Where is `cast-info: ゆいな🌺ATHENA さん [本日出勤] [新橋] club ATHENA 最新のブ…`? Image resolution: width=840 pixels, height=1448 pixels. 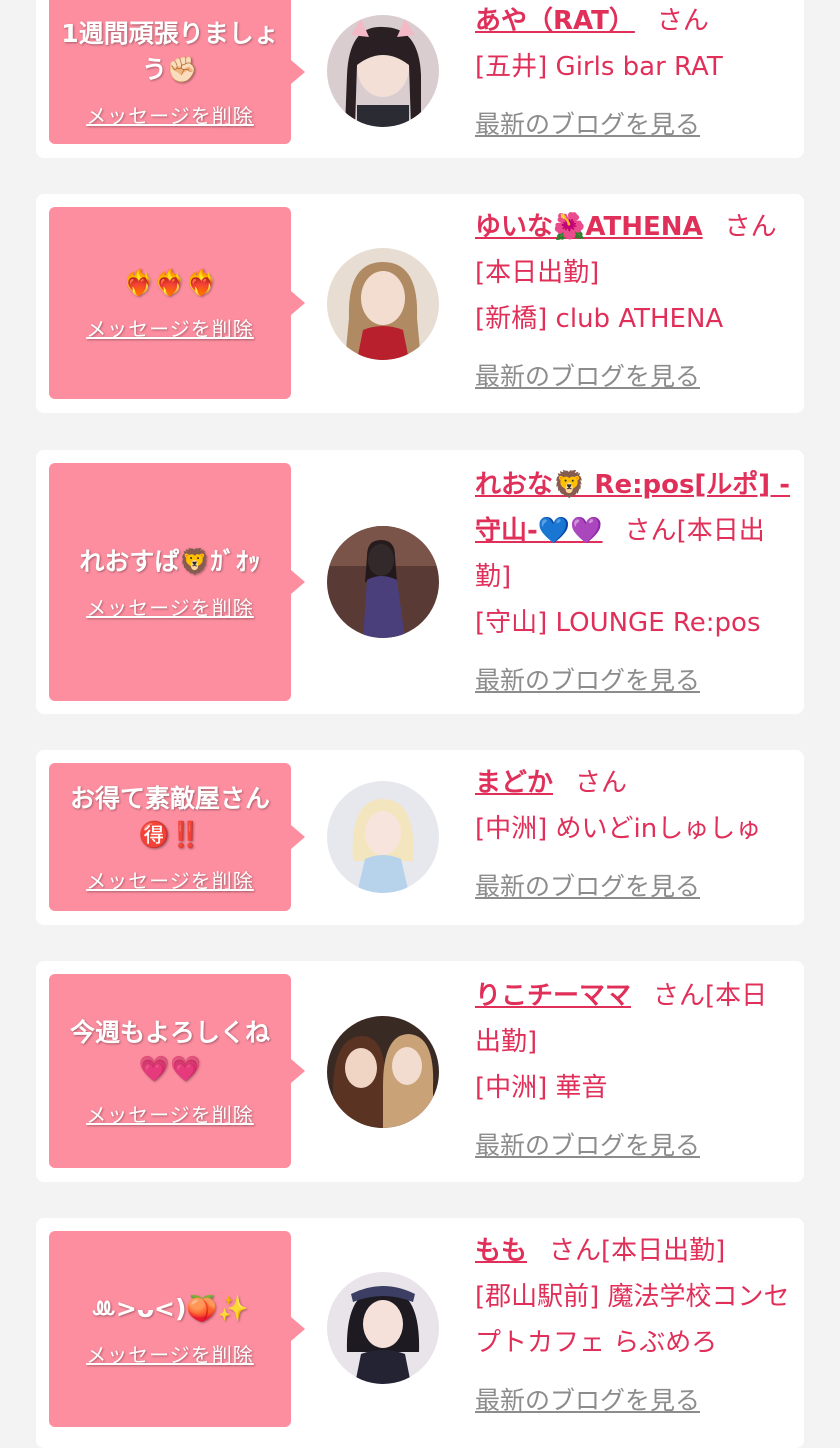 cast-info: ゆいな🌺ATHENA さん [本日出勤] [新橋] club ATHENA 最新のブ… is located at coordinates (633, 302).